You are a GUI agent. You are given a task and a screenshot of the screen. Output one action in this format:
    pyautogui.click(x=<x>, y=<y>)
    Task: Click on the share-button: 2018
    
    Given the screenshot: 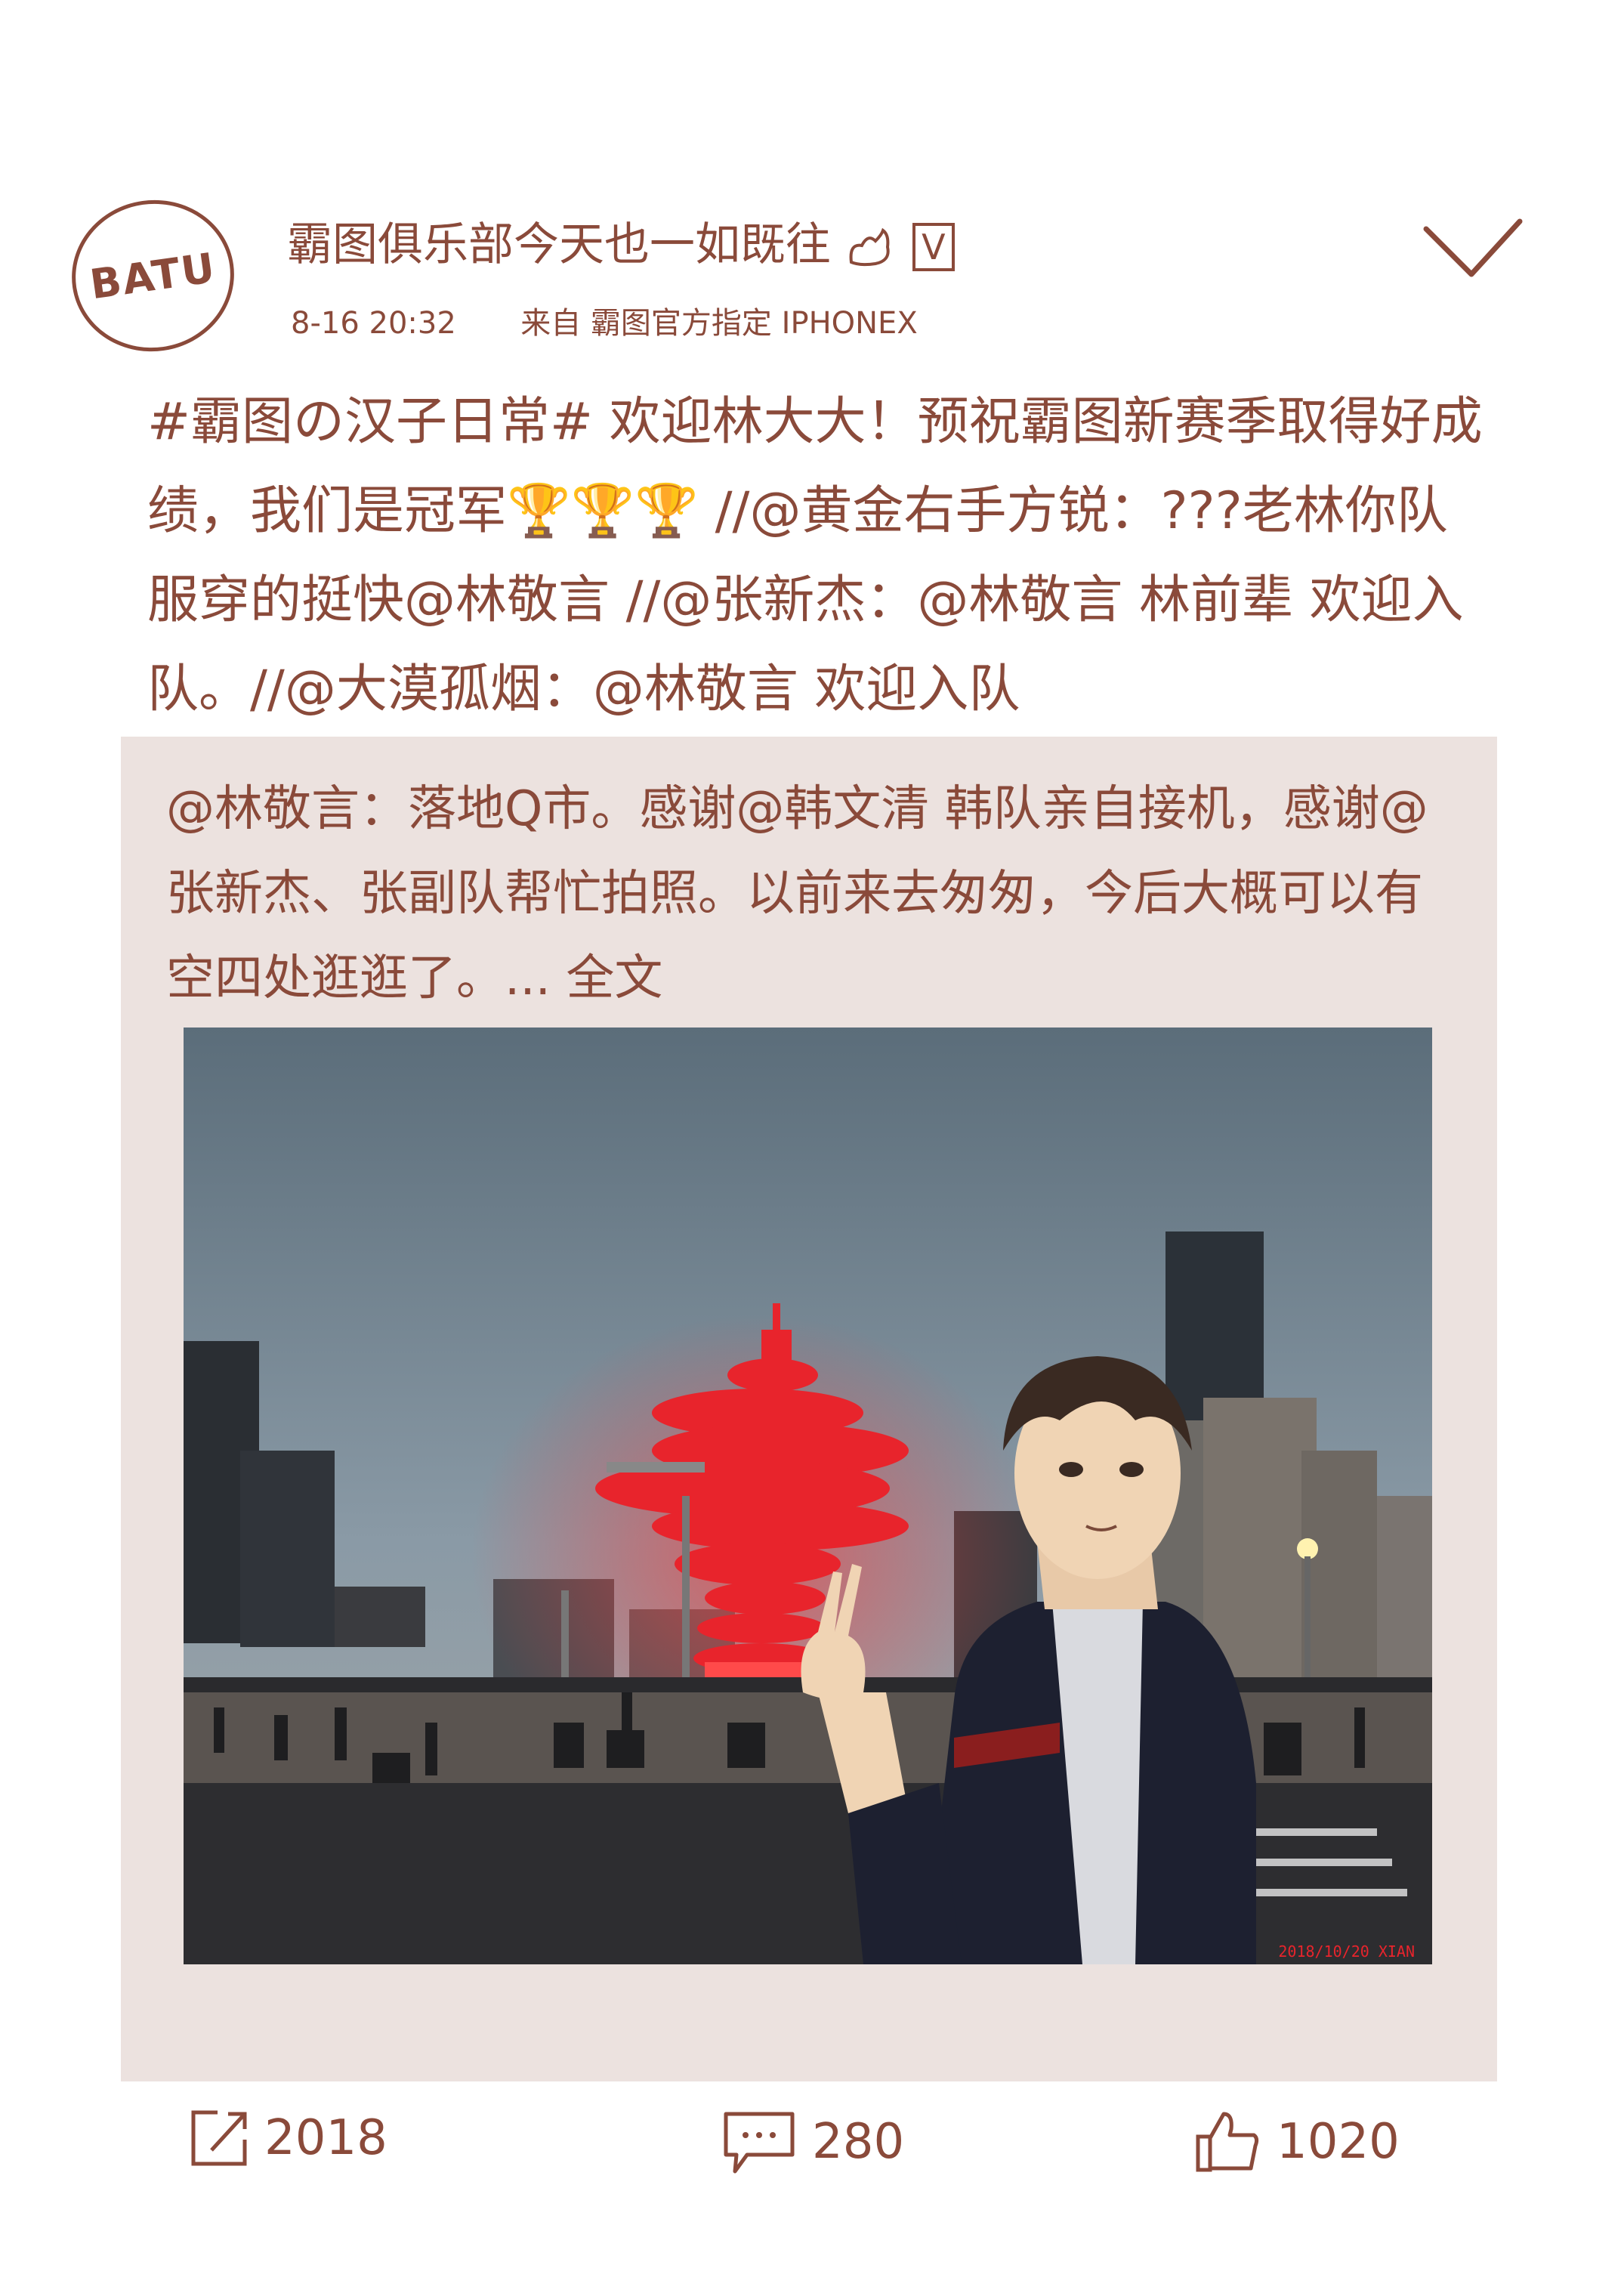 What is the action you would take?
    pyautogui.click(x=288, y=2138)
    